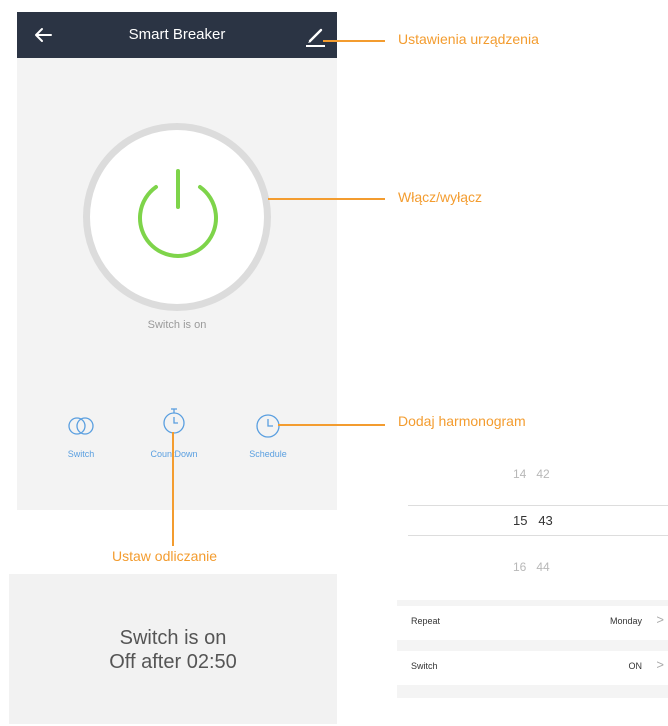 This screenshot has width=668, height=726. I want to click on repeat-row: Repeat Monday >, so click(532, 623).